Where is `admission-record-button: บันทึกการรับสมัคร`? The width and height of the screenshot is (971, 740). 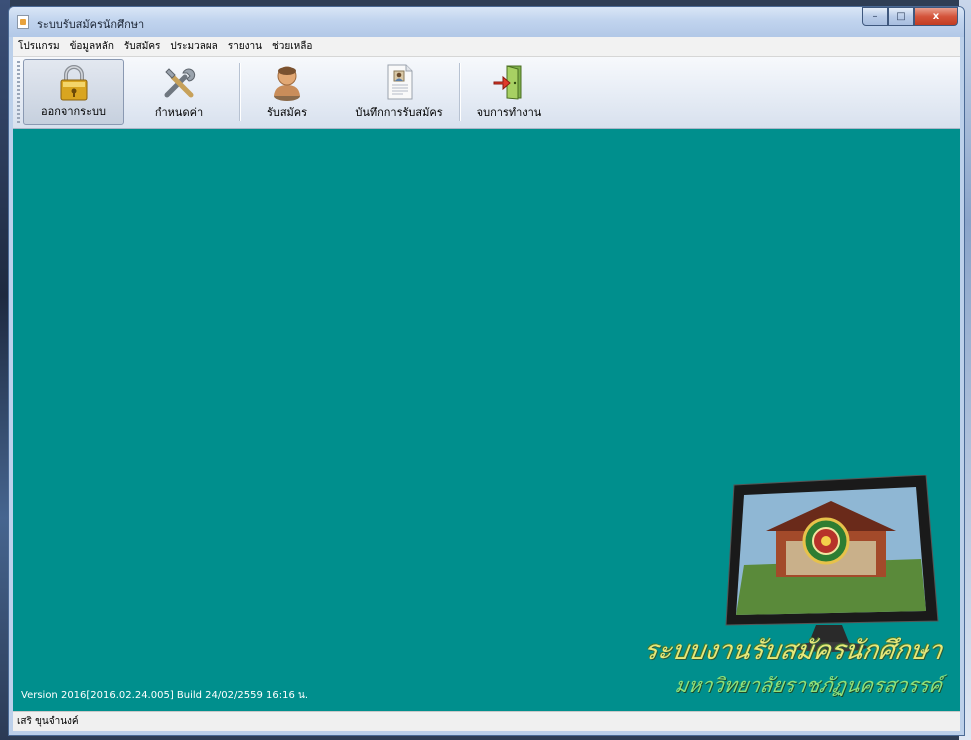
admission-record-button: บันทึกการรับสมัคร is located at coordinates (399, 92).